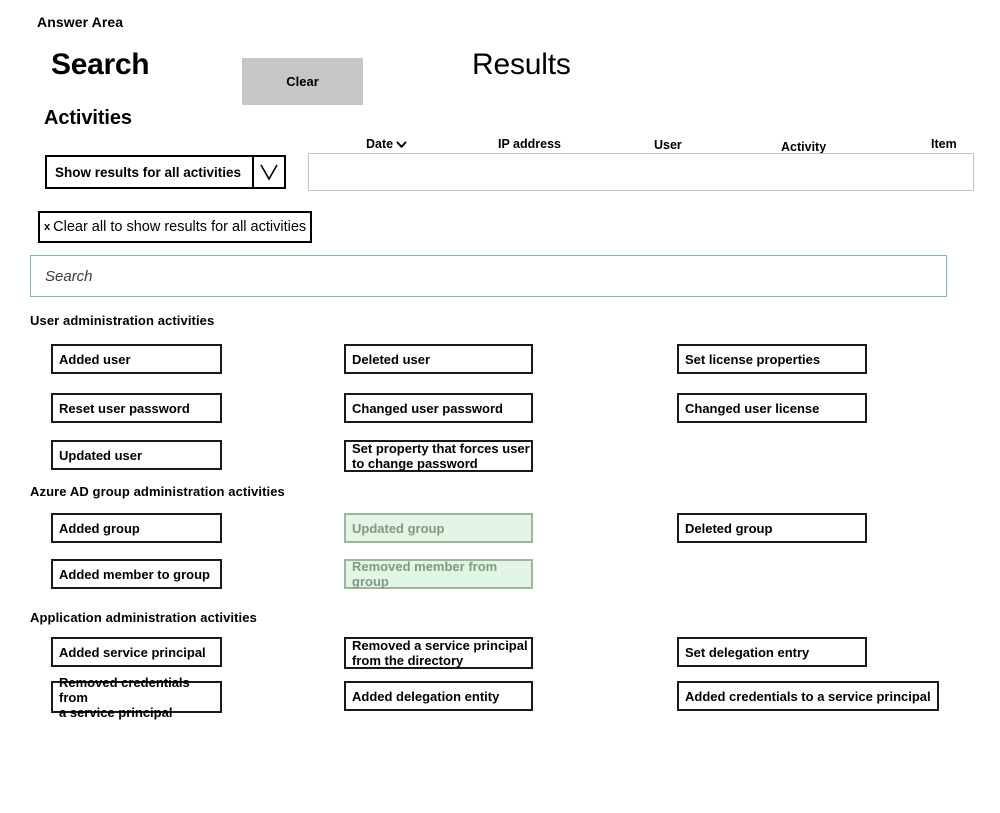  What do you see at coordinates (772, 528) in the screenshot?
I see `activity-tile: Deleted group` at bounding box center [772, 528].